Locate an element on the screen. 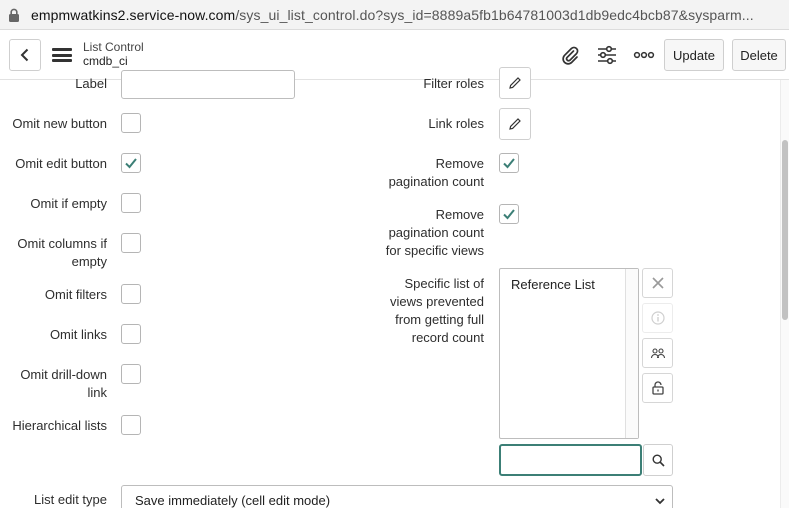  omit-new-button-checkbox is located at coordinates (131, 123).